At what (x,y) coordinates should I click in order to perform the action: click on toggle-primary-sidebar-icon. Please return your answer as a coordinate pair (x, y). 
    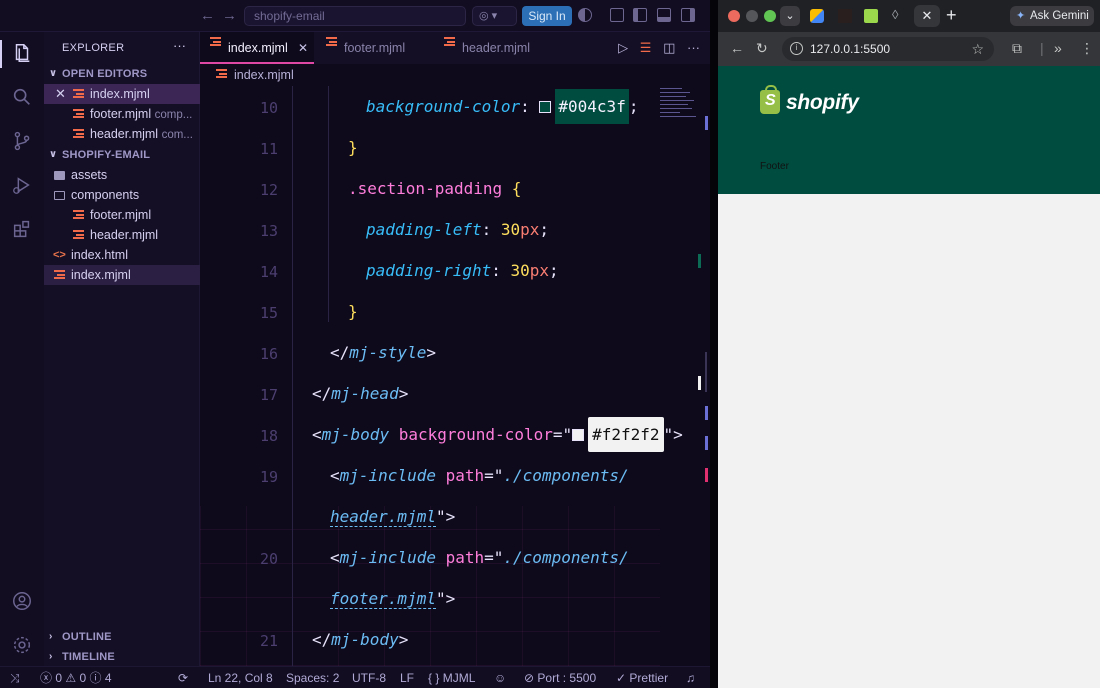
    Looking at the image, I should click on (640, 15).